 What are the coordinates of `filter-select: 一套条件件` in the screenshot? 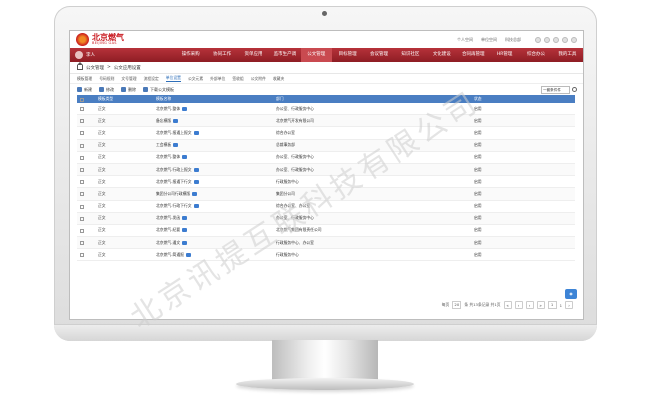 It's located at (555, 89).